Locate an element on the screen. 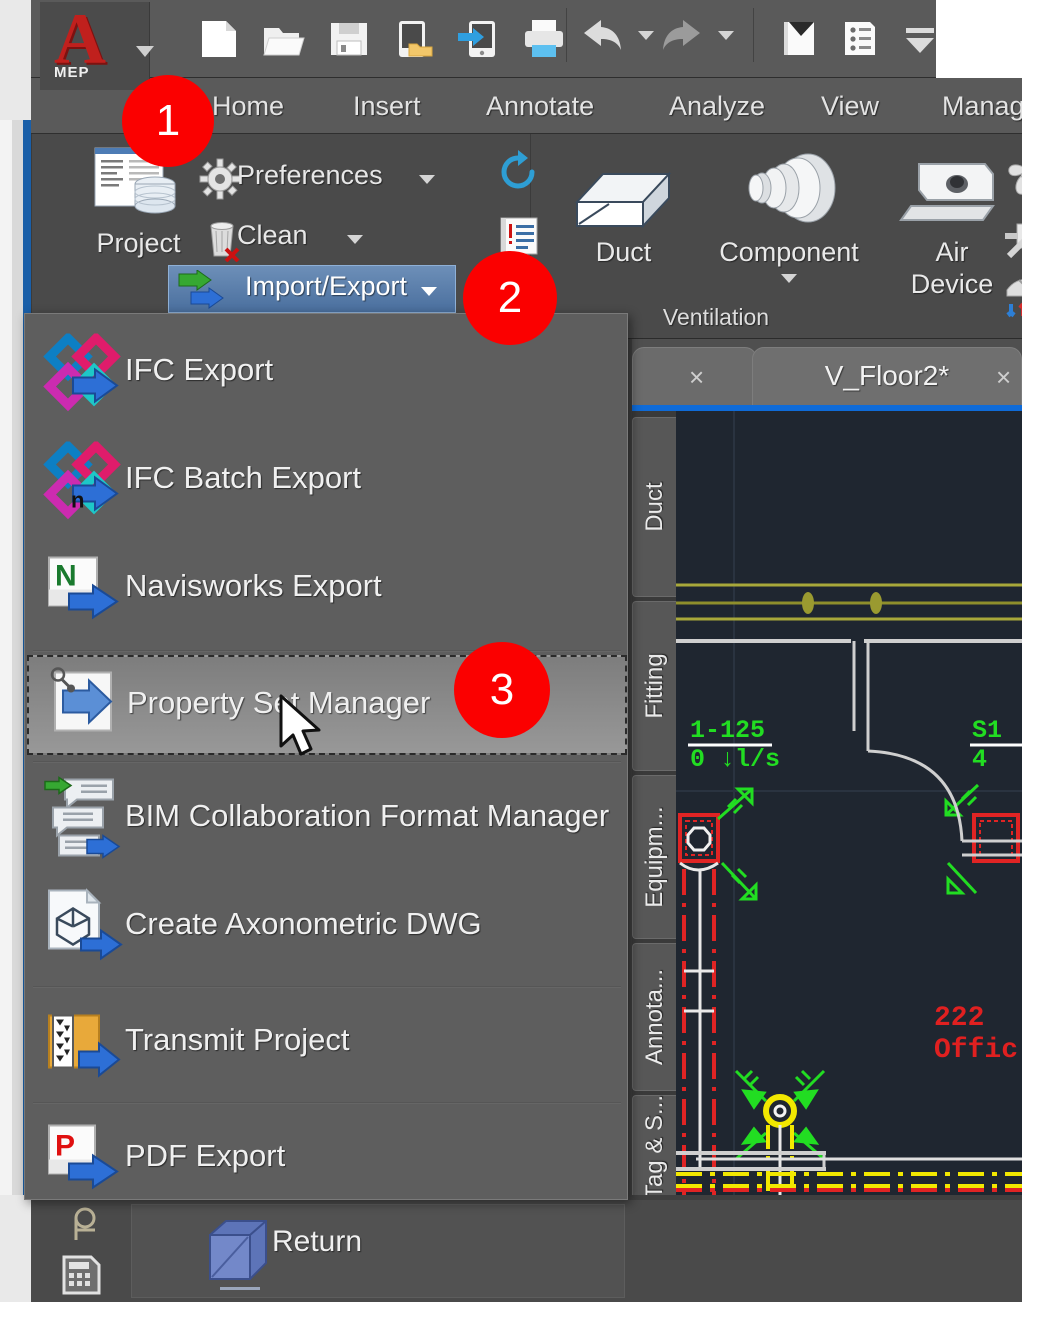 Image resolution: width=1053 pixels, height=1327 pixels. preferences-button: Preferences is located at coordinates (308, 180).